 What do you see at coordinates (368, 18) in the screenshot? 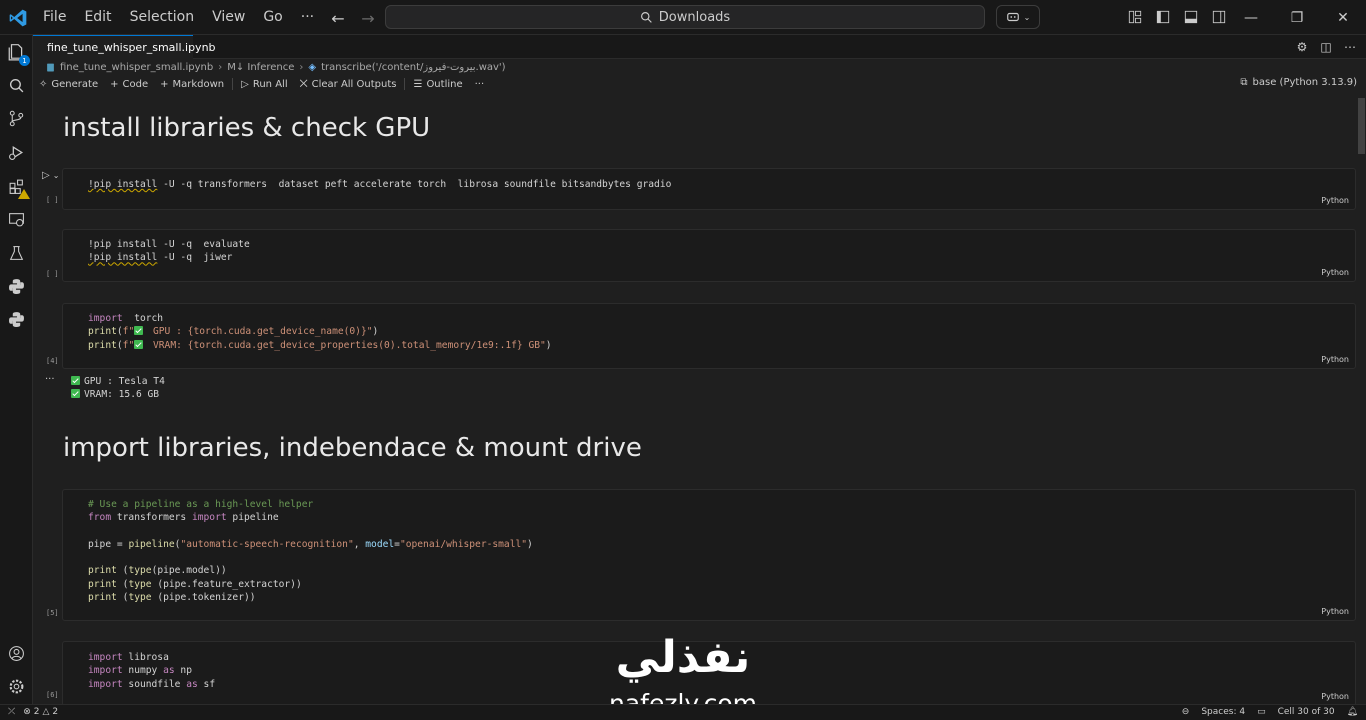
I see `forward-arrow-icon: →` at bounding box center [368, 18].